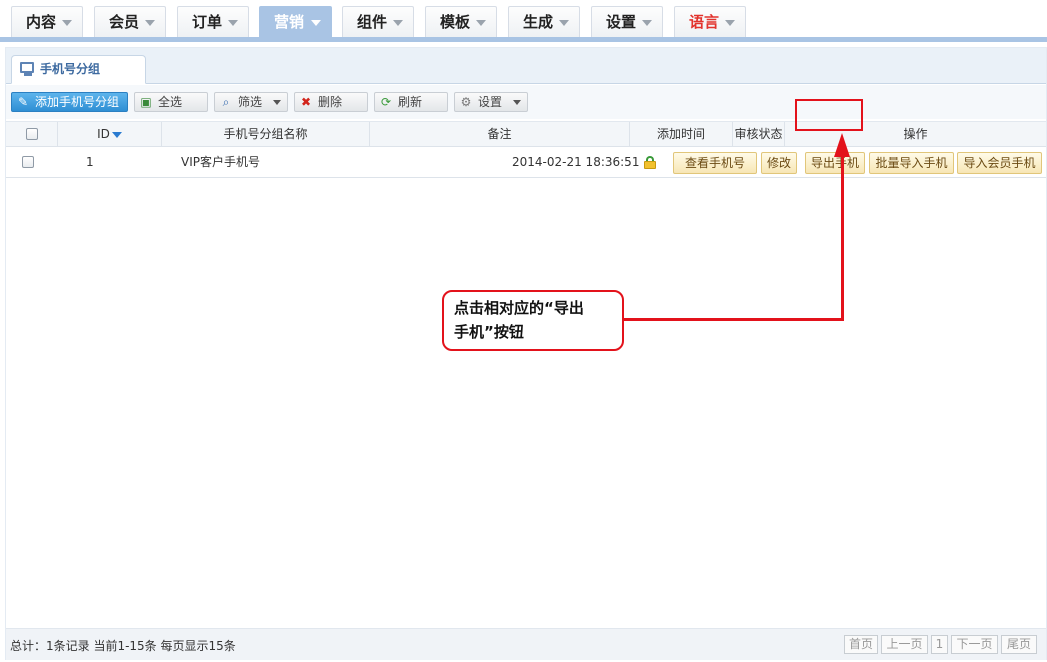 This screenshot has width=1047, height=662. What do you see at coordinates (829, 115) in the screenshot?
I see `highlight-box` at bounding box center [829, 115].